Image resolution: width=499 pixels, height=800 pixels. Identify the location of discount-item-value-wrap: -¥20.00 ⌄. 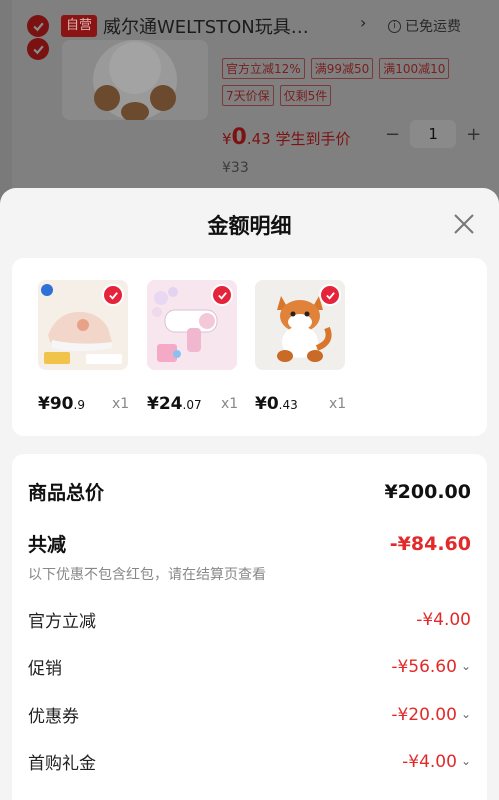
(431, 715).